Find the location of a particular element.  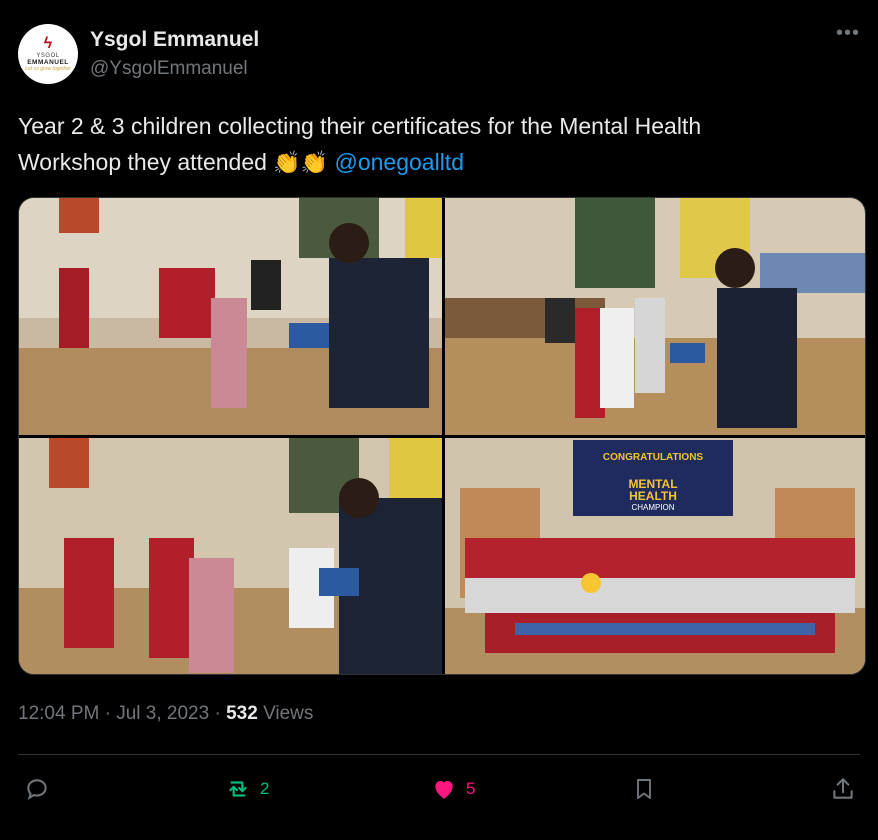

action-bar: 2 5 is located at coordinates (439, 792).